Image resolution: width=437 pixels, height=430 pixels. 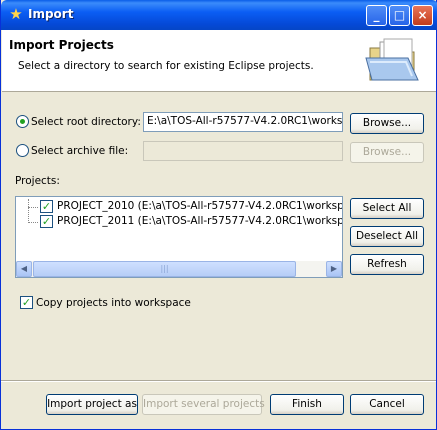 What do you see at coordinates (219, 15) in the screenshot?
I see `title-bar: ★ Import _ □ ×` at bounding box center [219, 15].